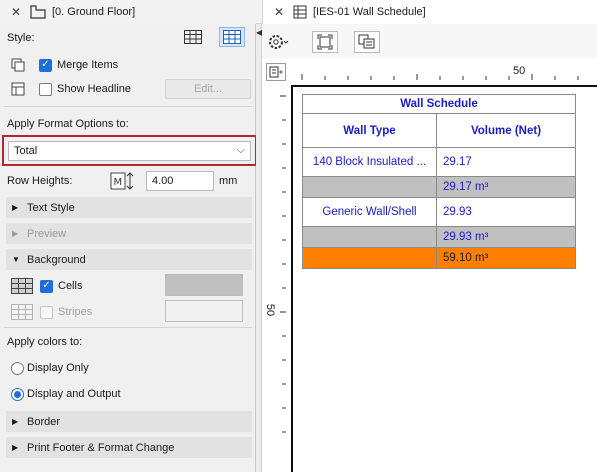 Image resolution: width=597 pixels, height=472 pixels. Describe the element at coordinates (128, 368) in the screenshot. I see `display-only-row: Display Only` at that location.